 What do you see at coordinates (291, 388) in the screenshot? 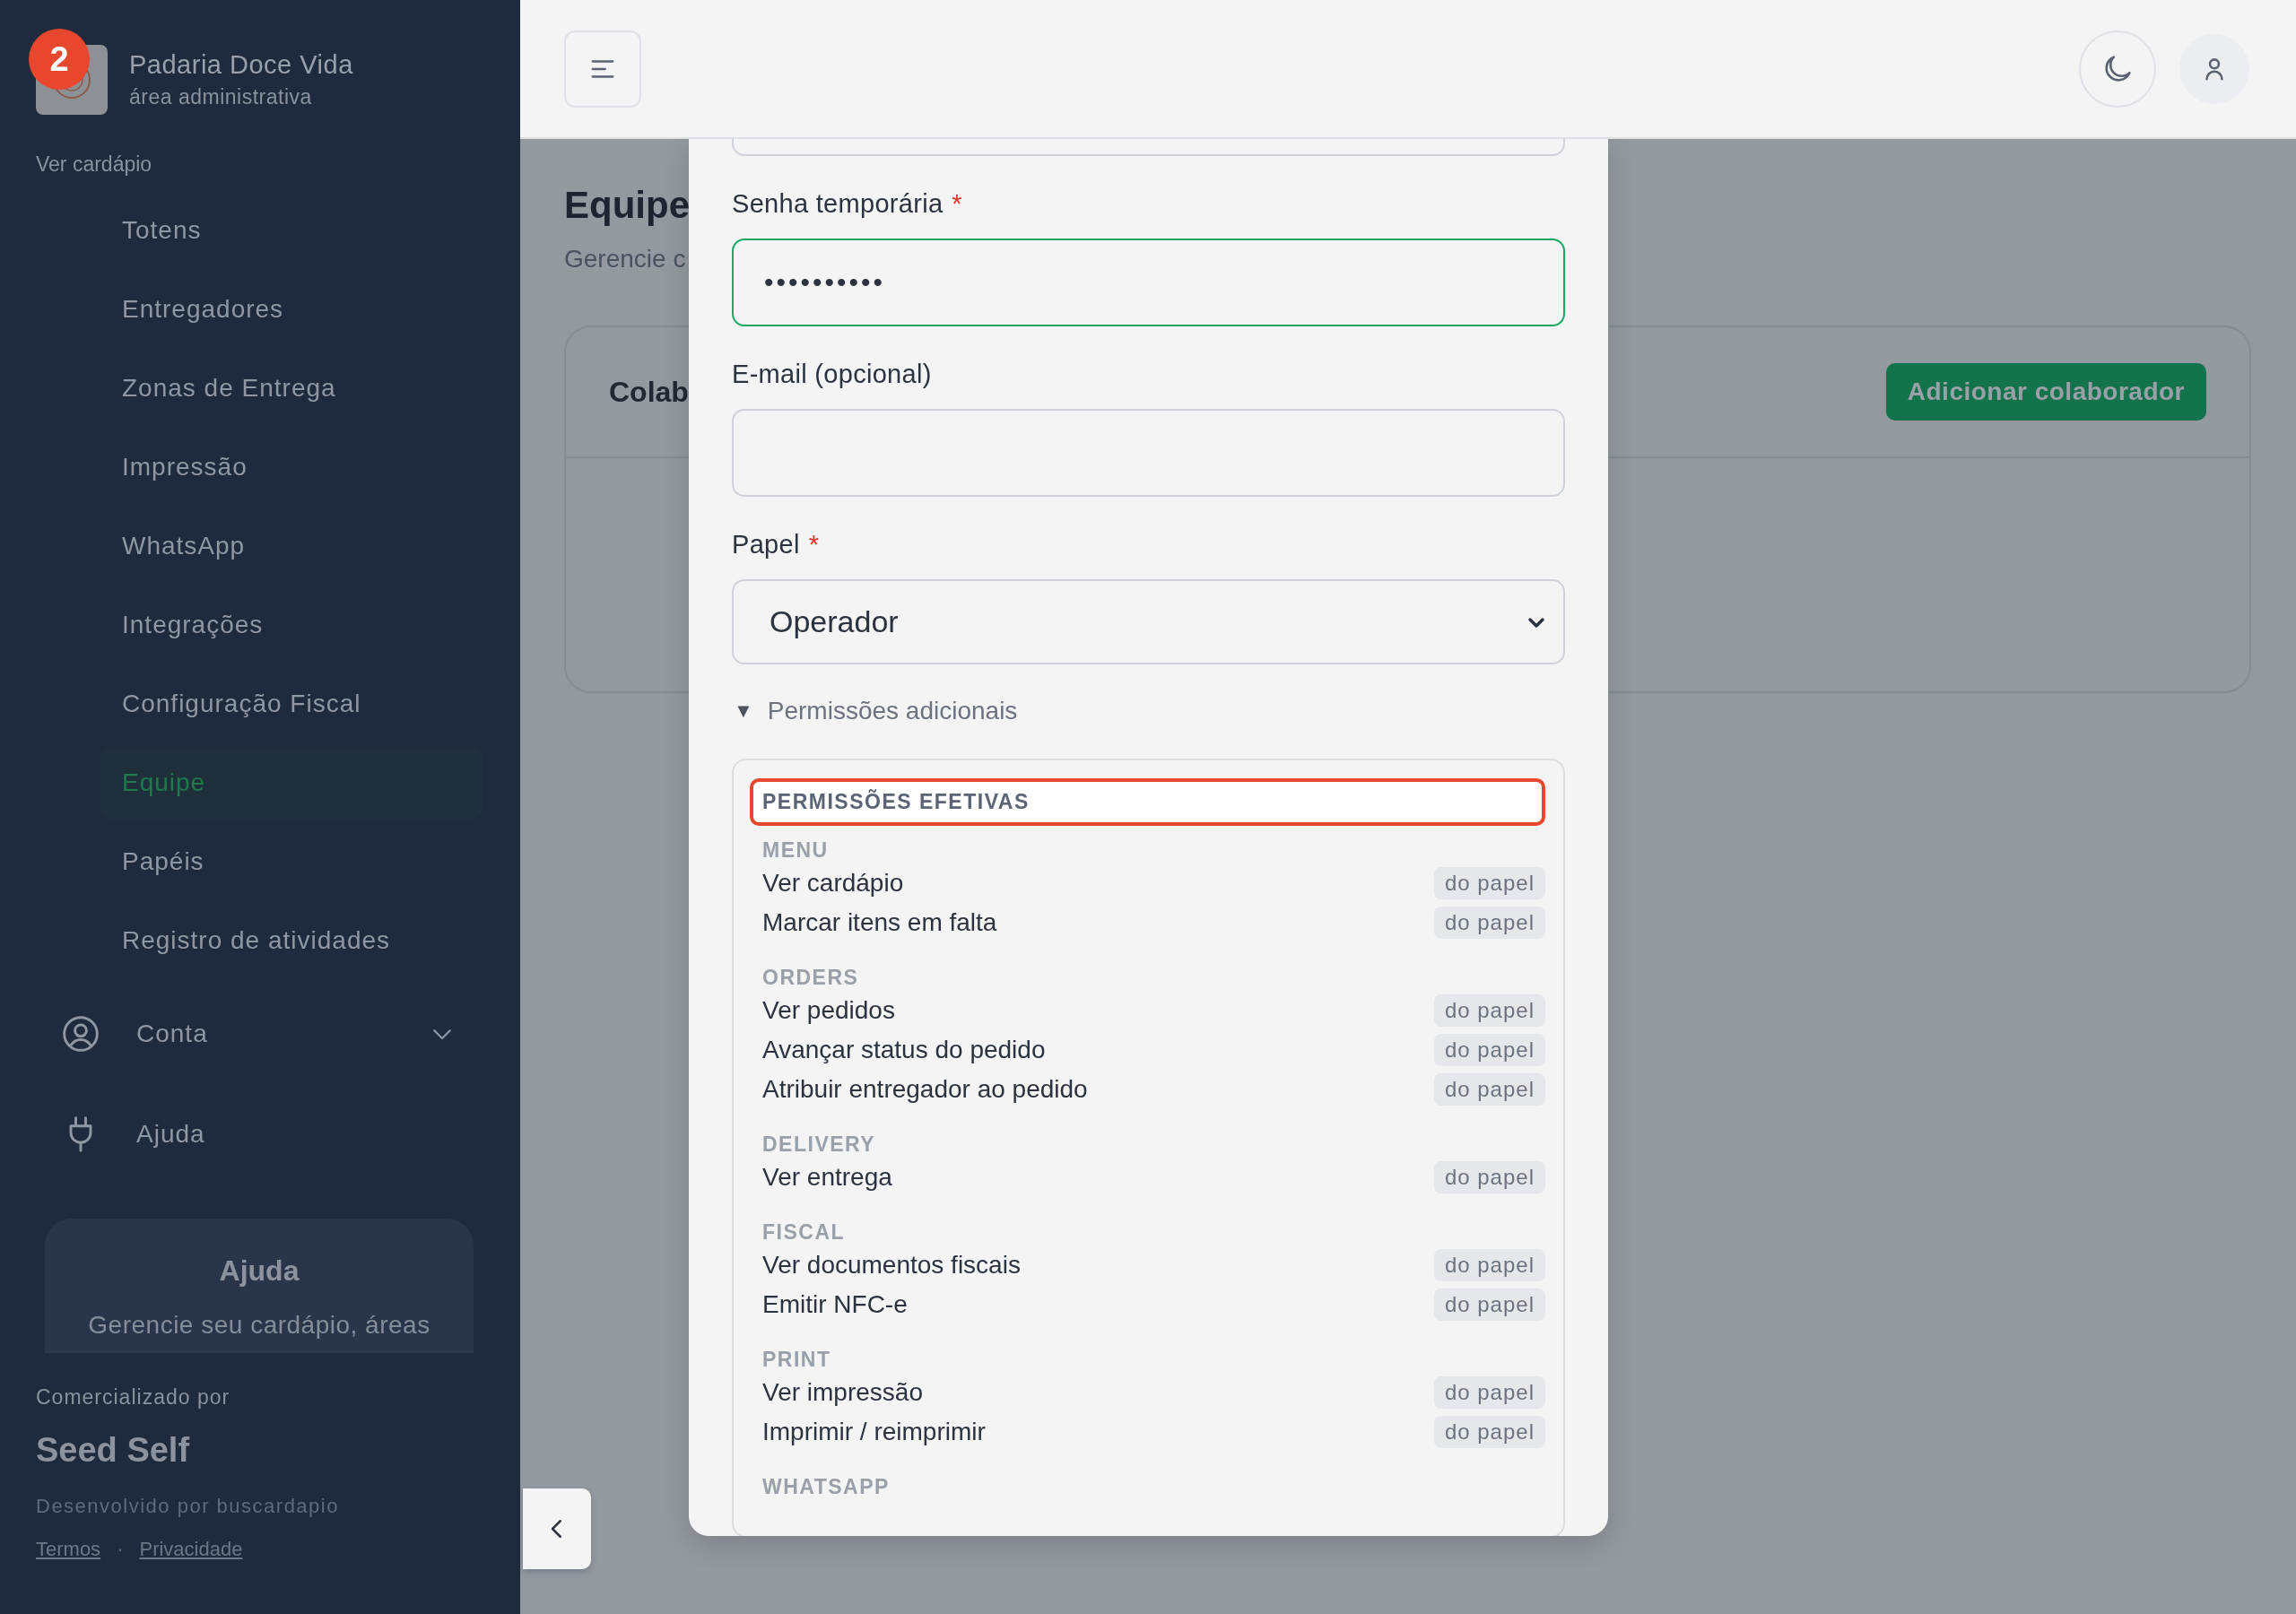
I see `sidebar-item: Zonas de Entrega` at bounding box center [291, 388].